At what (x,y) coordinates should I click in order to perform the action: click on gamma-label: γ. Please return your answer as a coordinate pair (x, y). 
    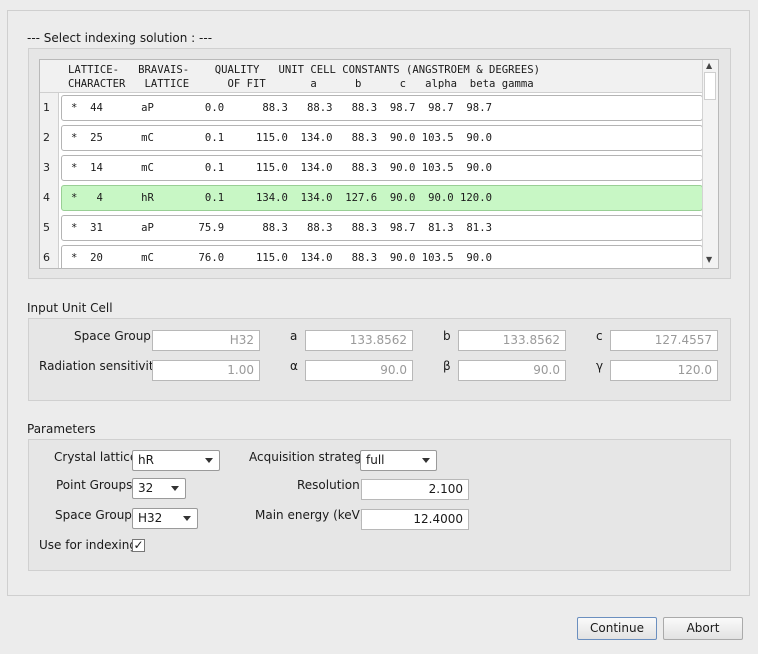
    Looking at the image, I should click on (600, 366).